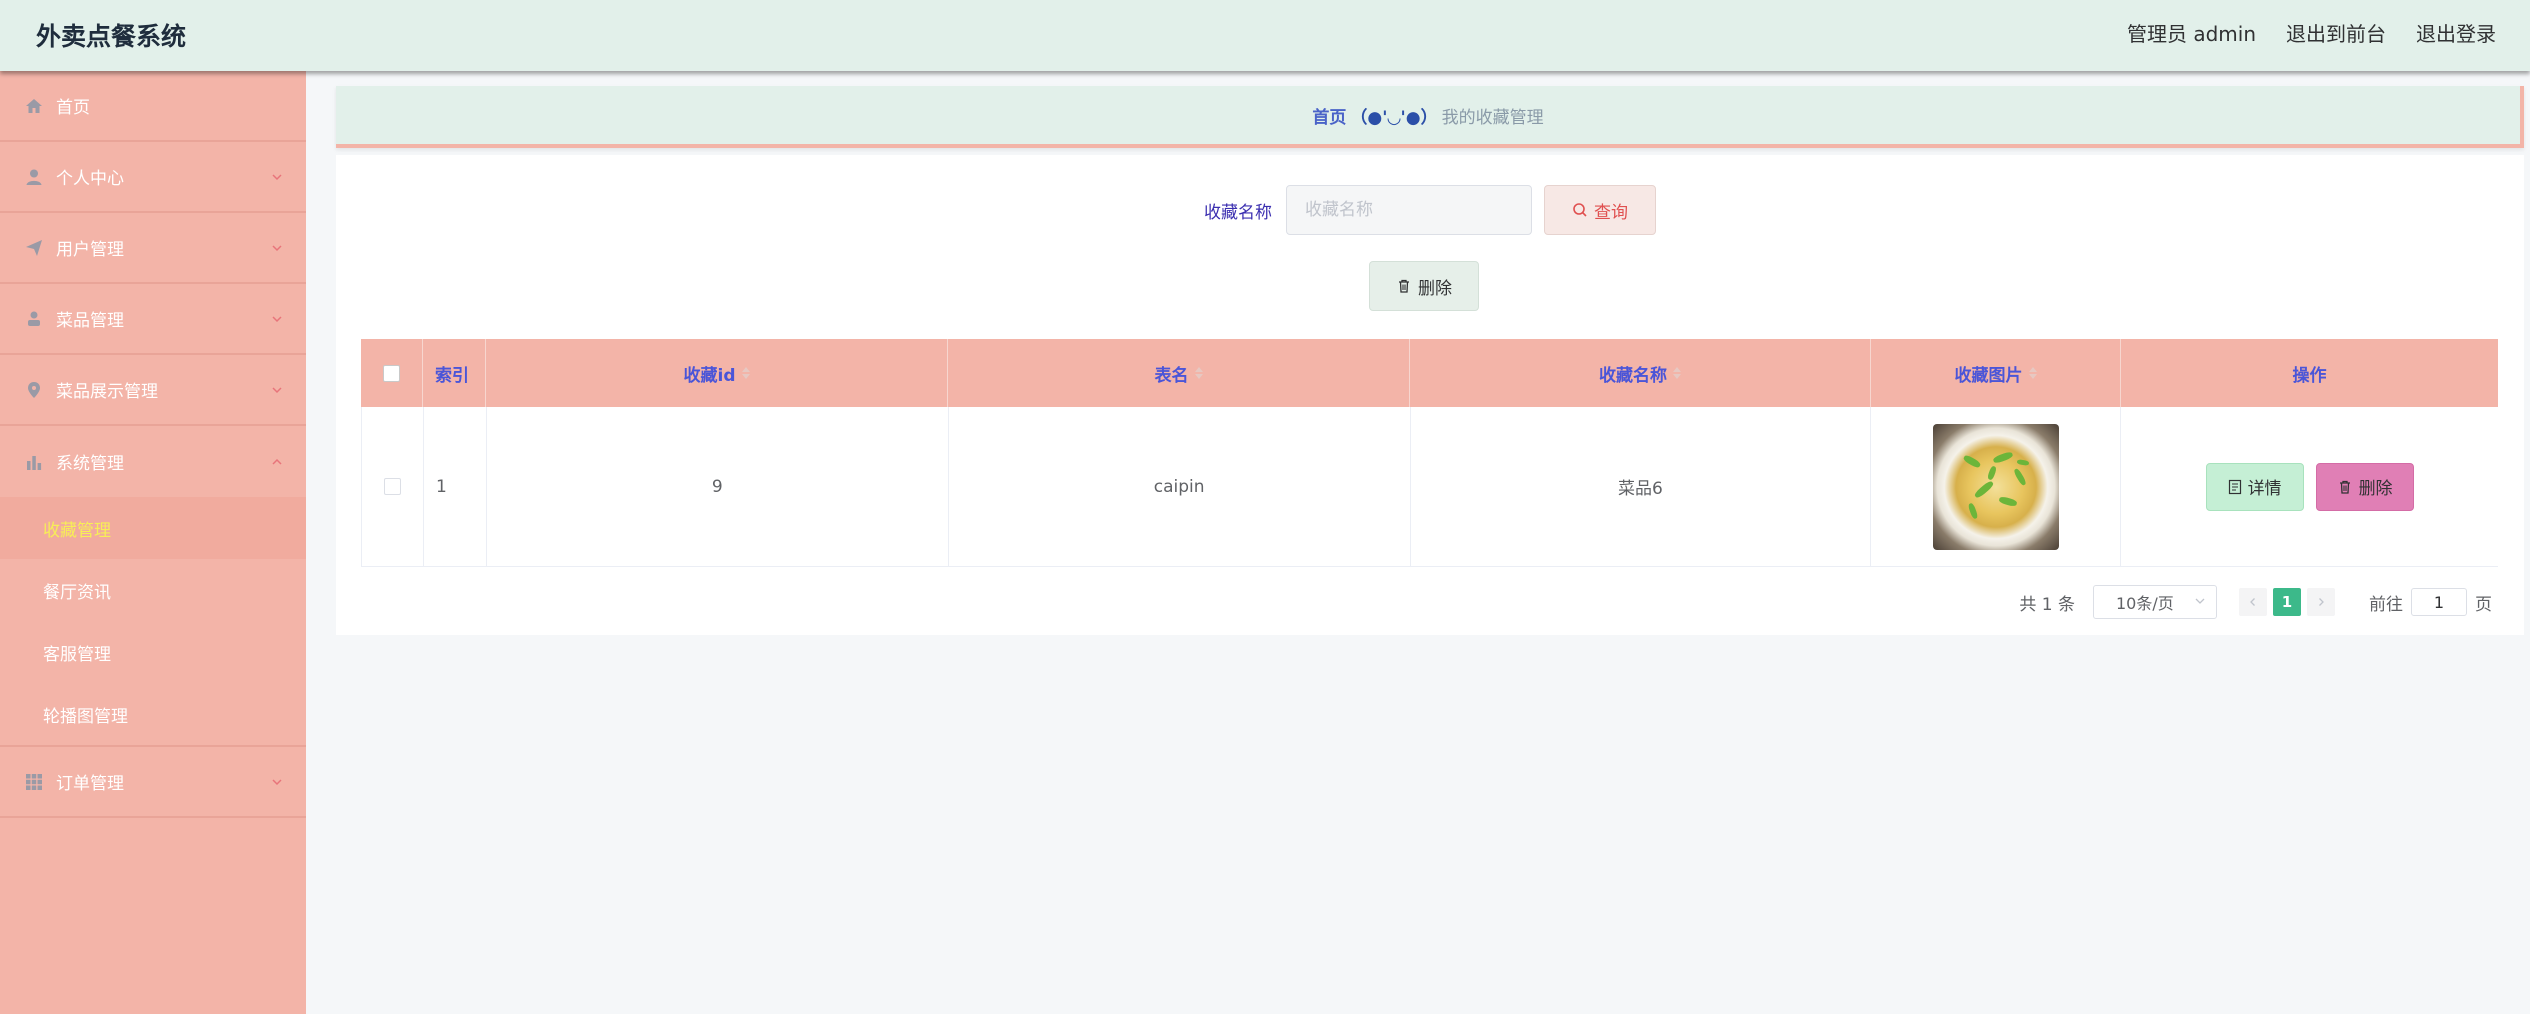 This screenshot has height=1014, width=2530. I want to click on sidebar-item-label: 用户管理, so click(90, 250).